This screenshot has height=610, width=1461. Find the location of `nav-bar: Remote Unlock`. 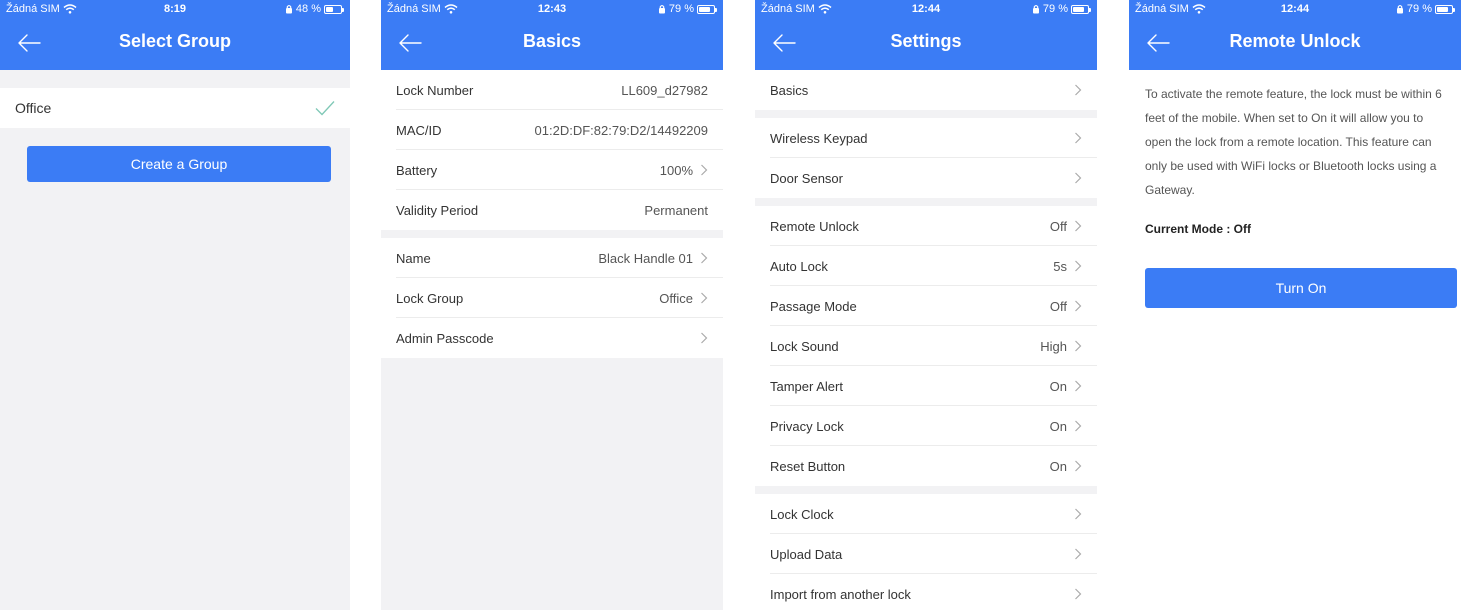

nav-bar: Remote Unlock is located at coordinates (1295, 44).